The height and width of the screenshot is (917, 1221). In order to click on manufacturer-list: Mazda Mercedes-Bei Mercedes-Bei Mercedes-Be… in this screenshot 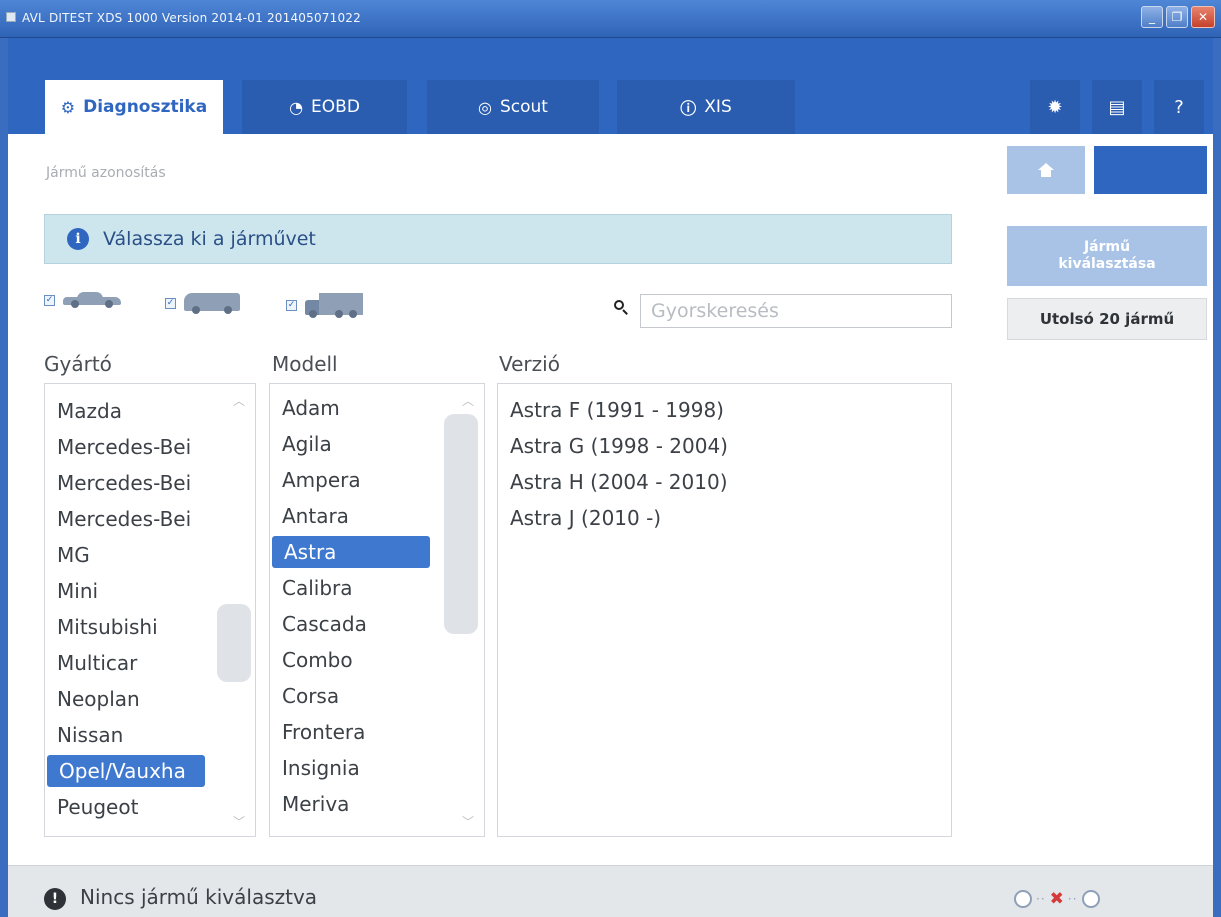, I will do `click(150, 610)`.